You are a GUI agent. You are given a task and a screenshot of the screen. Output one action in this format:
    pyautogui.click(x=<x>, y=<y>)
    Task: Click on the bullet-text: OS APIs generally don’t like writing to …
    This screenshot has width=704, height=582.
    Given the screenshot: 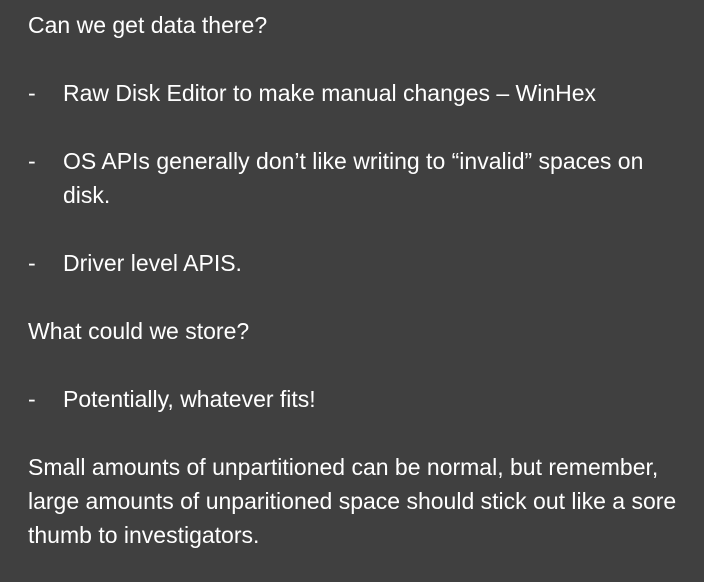 What is the action you would take?
    pyautogui.click(x=353, y=178)
    